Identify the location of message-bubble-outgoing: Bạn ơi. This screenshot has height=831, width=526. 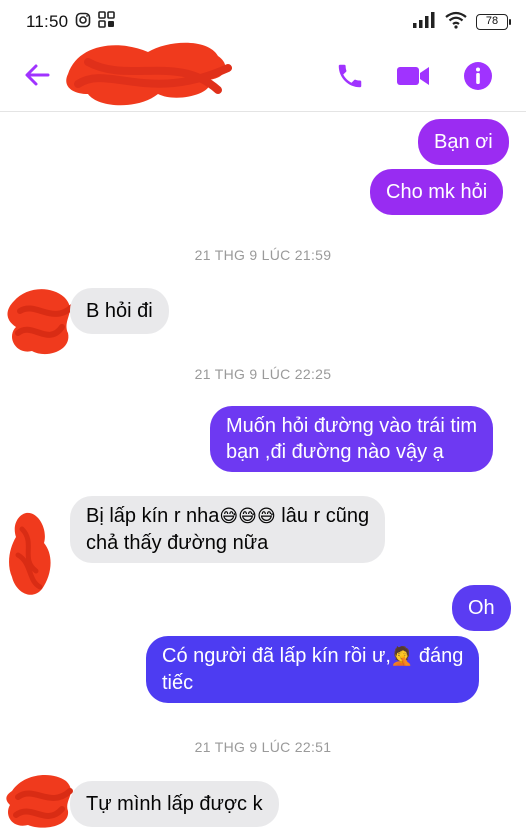
(463, 142).